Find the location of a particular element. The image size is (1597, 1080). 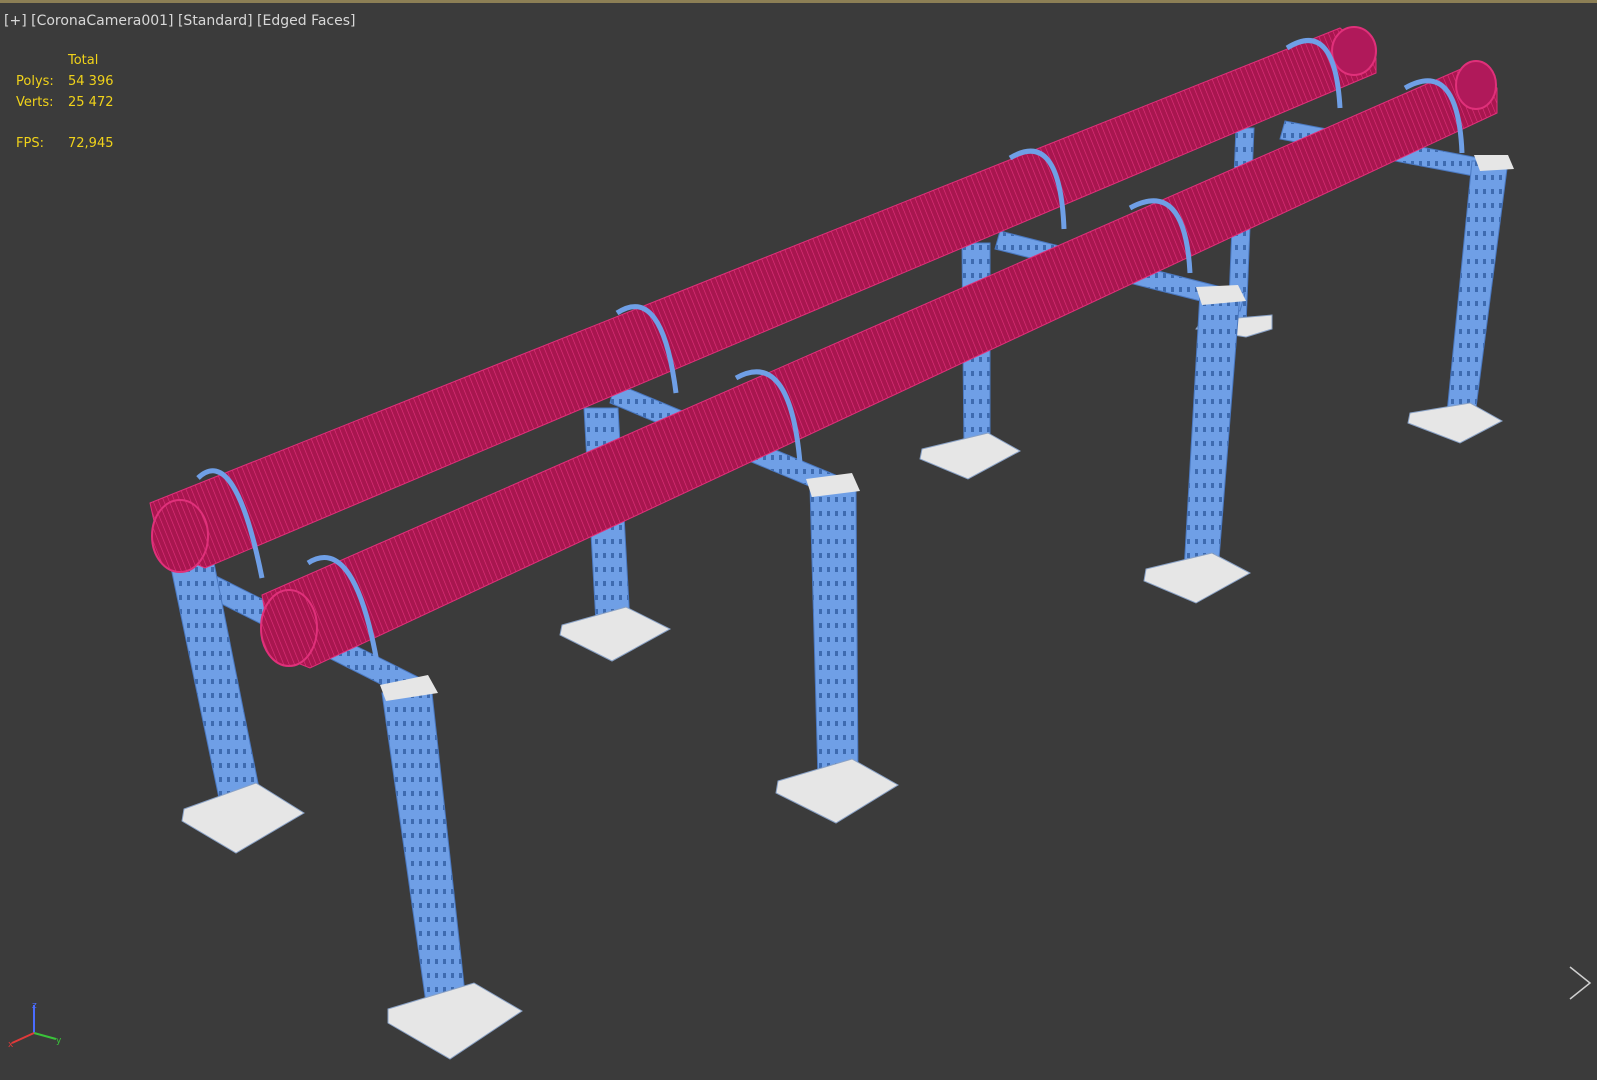

front-right-leg is located at coordinates (424, 848).